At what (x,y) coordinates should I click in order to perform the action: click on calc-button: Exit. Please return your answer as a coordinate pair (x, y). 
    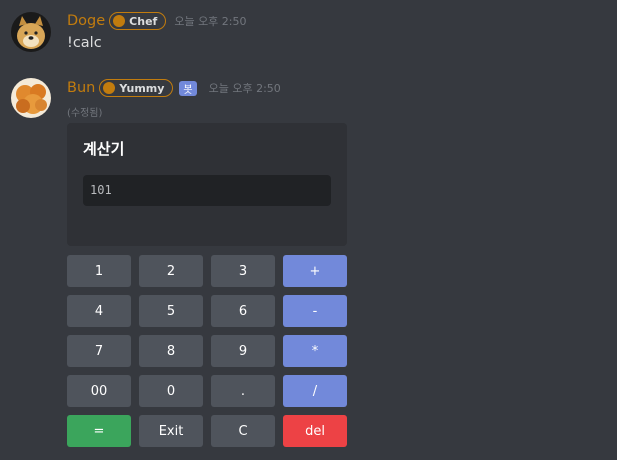
    Looking at the image, I should click on (171, 431).